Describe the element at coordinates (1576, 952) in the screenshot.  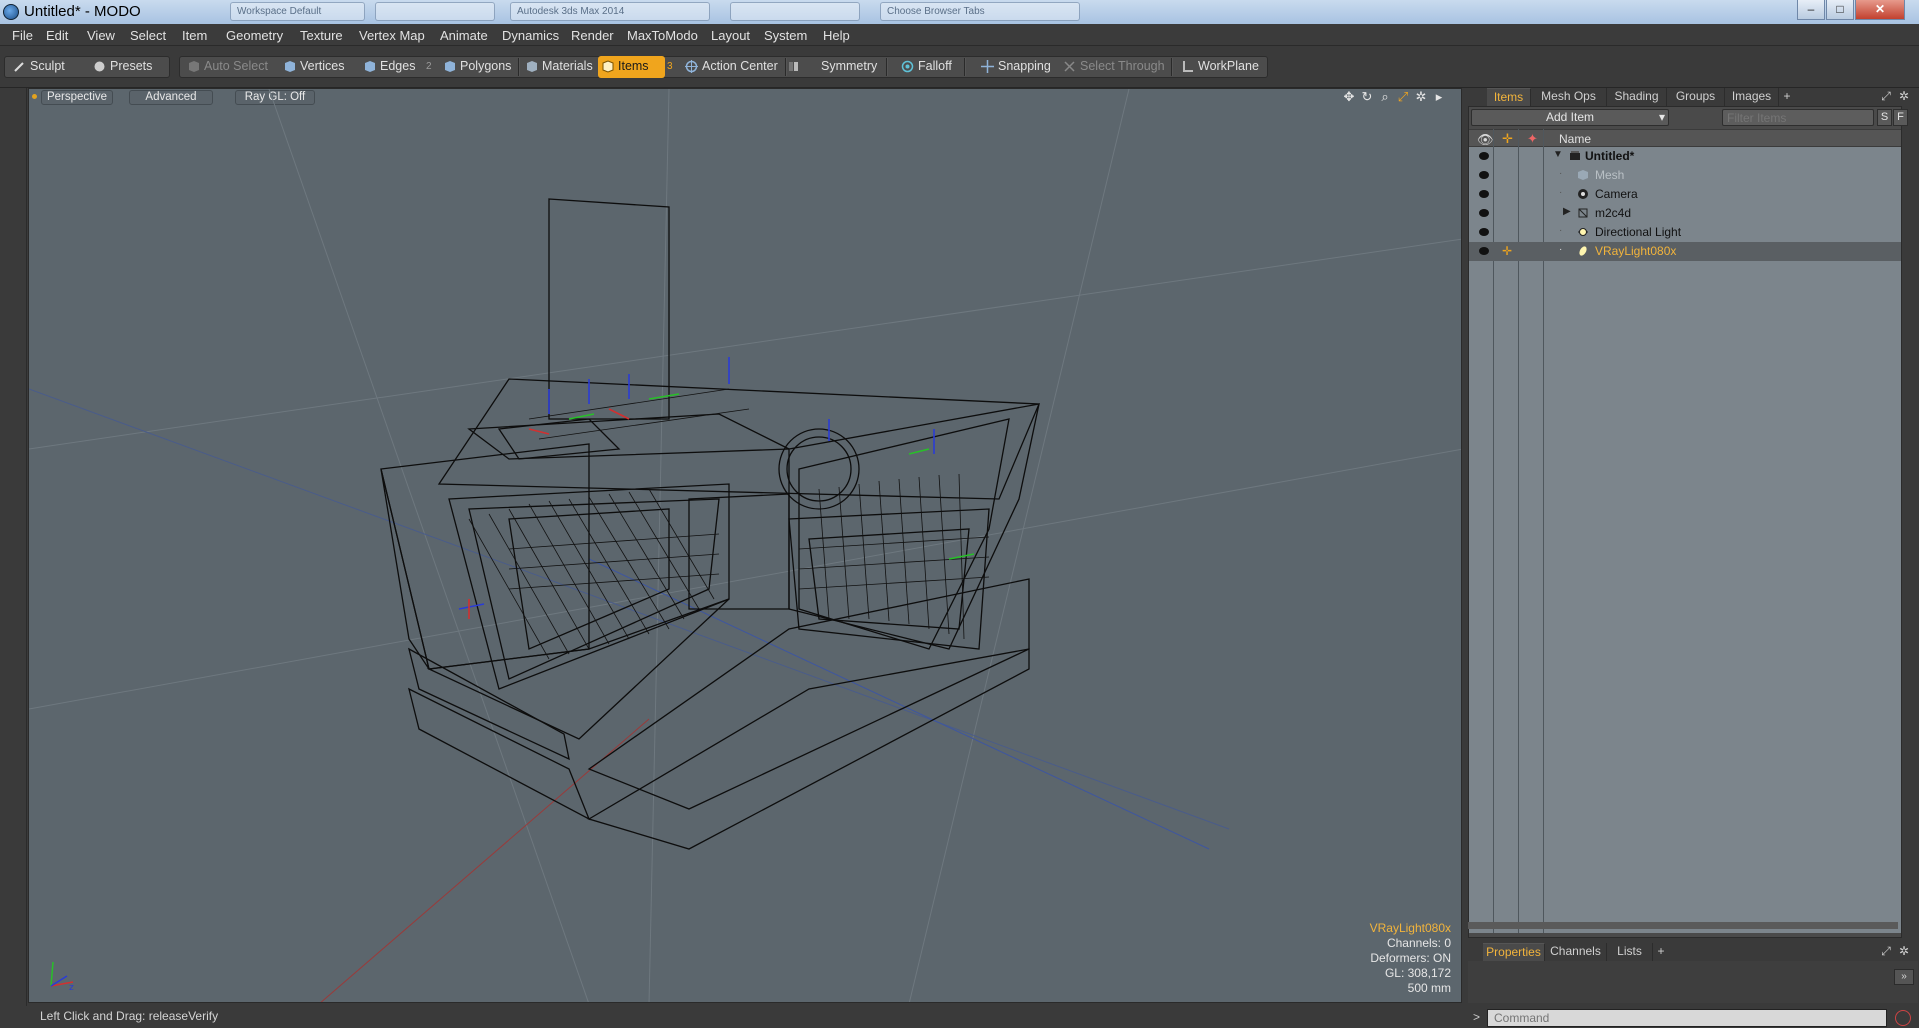
I see `tab-channels: Channels` at that location.